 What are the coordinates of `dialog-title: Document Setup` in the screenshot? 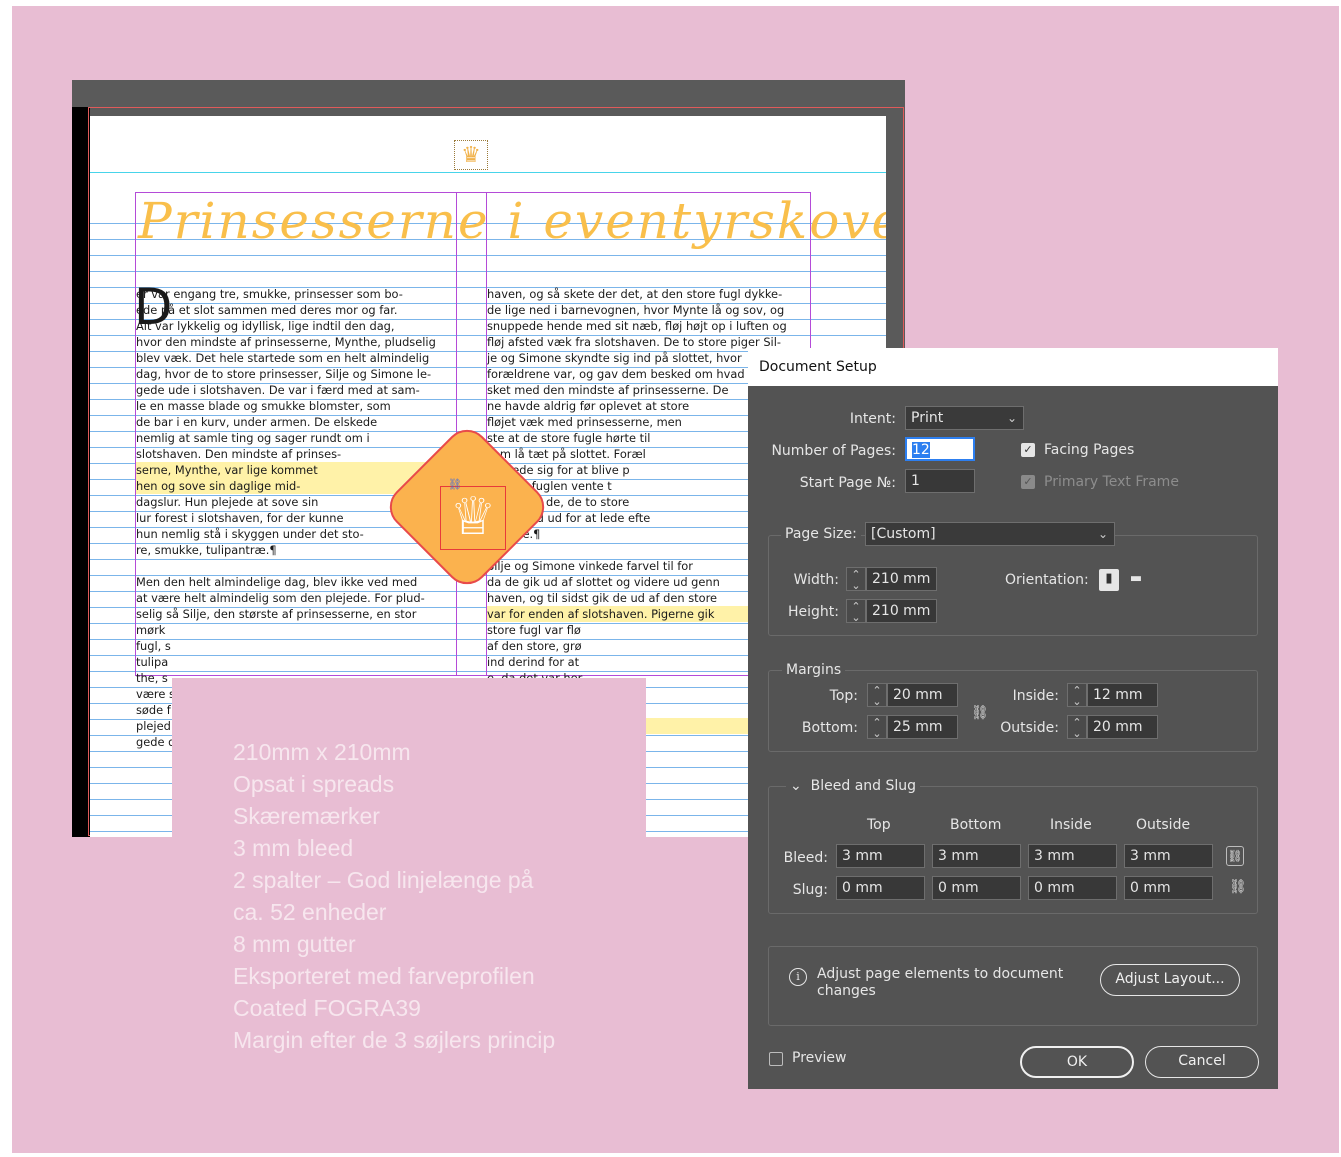 It's located at (1013, 367).